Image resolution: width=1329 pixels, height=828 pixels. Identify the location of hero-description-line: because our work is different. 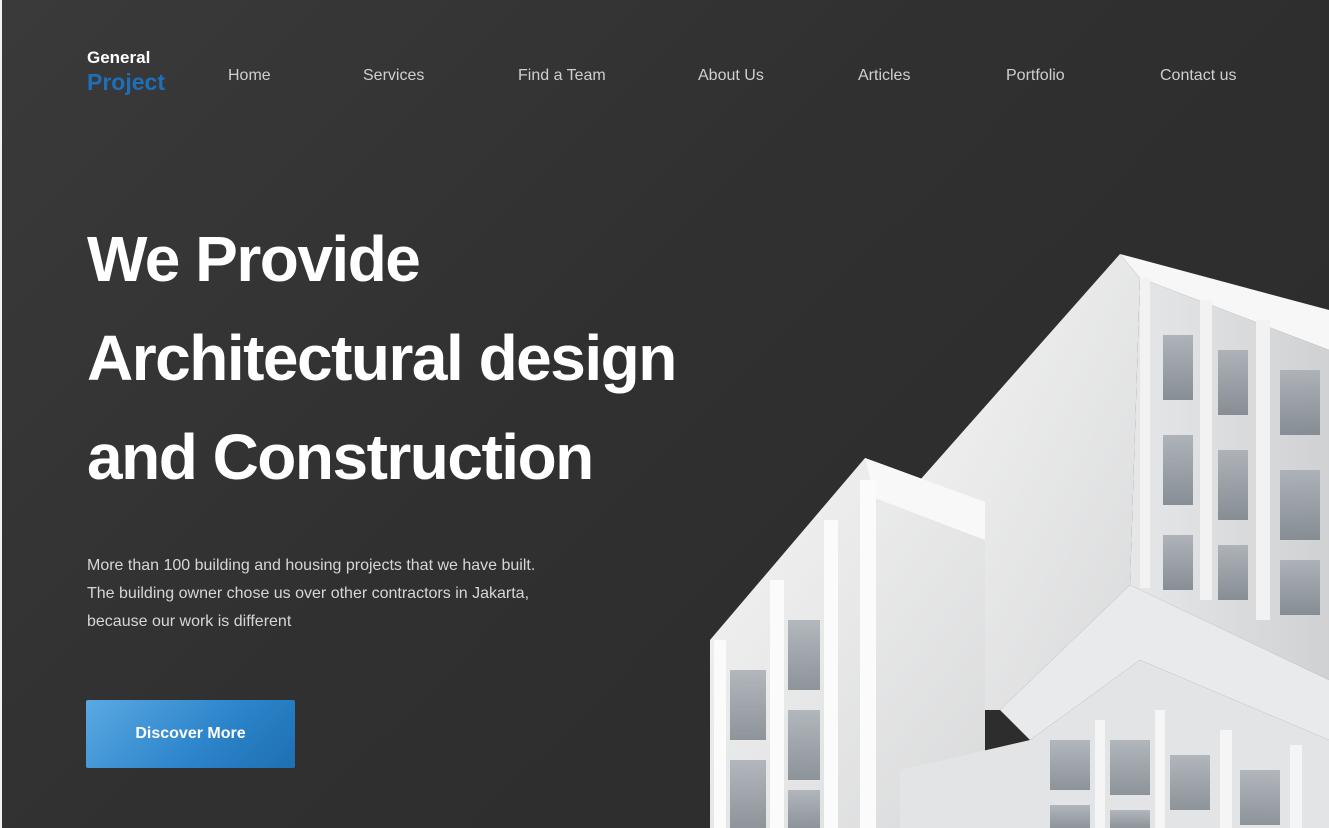
(189, 621).